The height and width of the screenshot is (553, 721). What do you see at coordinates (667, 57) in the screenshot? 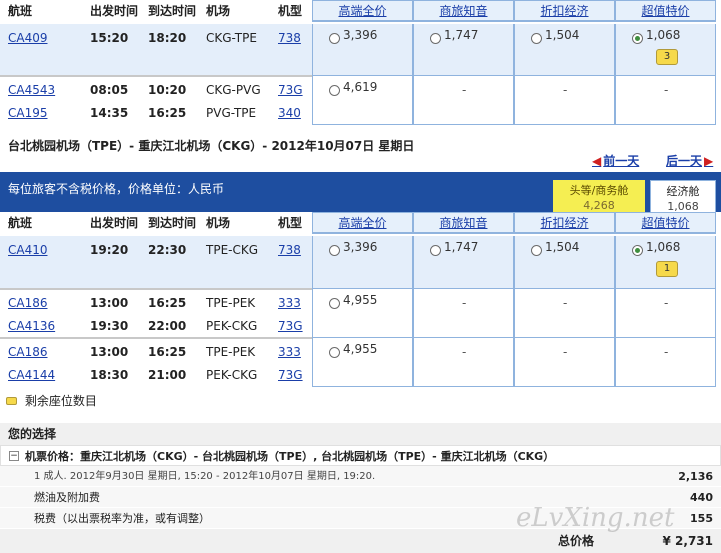
I see `seats-left-badge: 3` at bounding box center [667, 57].